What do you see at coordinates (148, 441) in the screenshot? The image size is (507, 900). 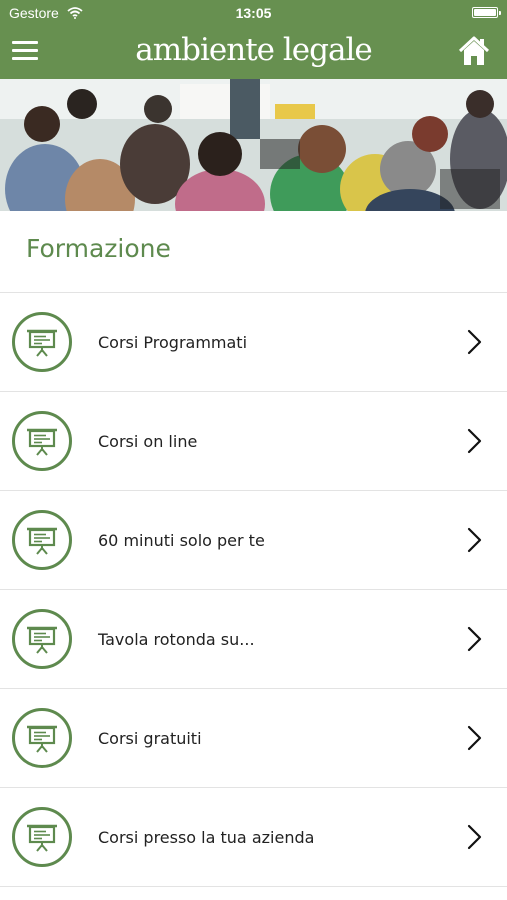 I see `list-item-label: Corsi on line` at bounding box center [148, 441].